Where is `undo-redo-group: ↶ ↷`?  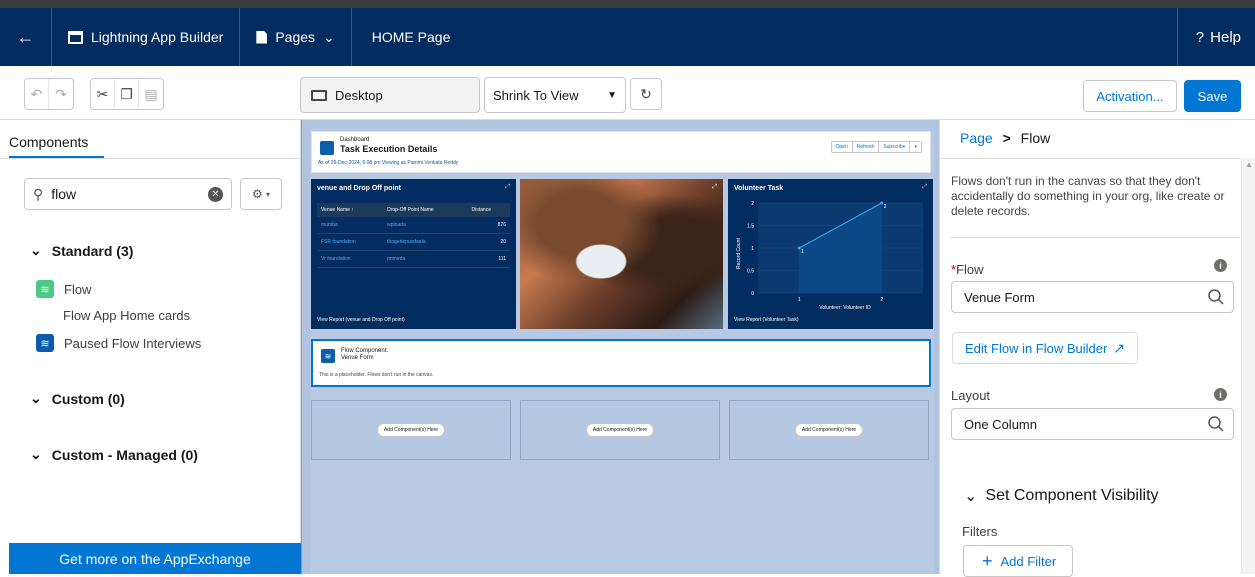 undo-redo-group: ↶ ↷ is located at coordinates (49, 94).